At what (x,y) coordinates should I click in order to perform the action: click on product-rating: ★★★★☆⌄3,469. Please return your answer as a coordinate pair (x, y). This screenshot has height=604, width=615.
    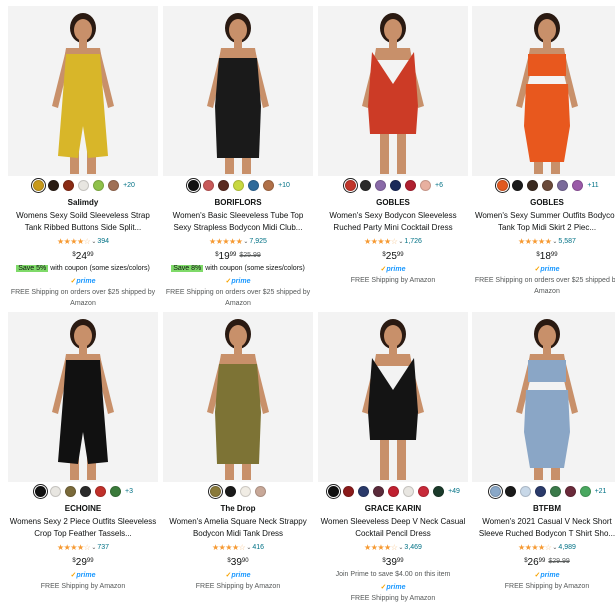
    Looking at the image, I should click on (393, 547).